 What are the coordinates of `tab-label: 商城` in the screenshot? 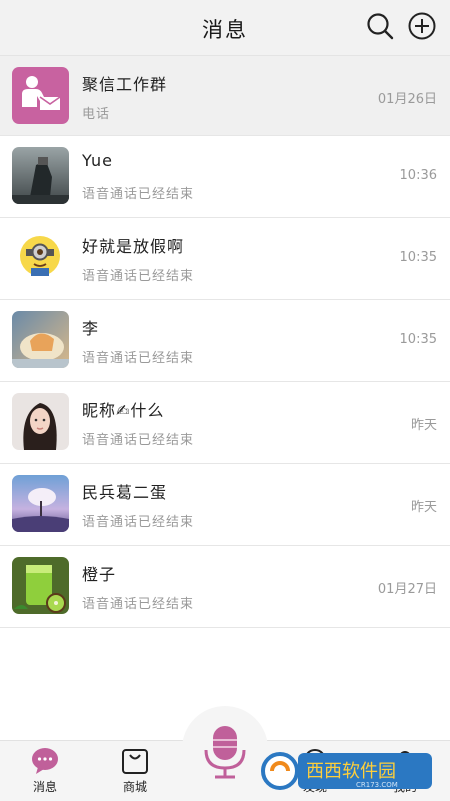 It's located at (134, 787).